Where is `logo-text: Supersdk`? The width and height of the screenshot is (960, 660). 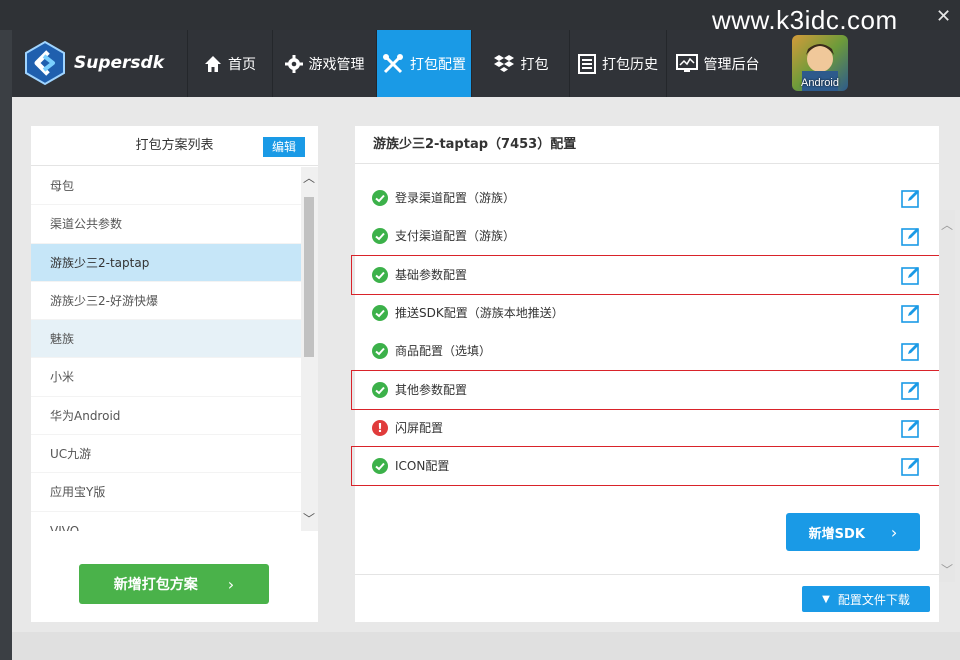 logo-text: Supersdk is located at coordinates (119, 63).